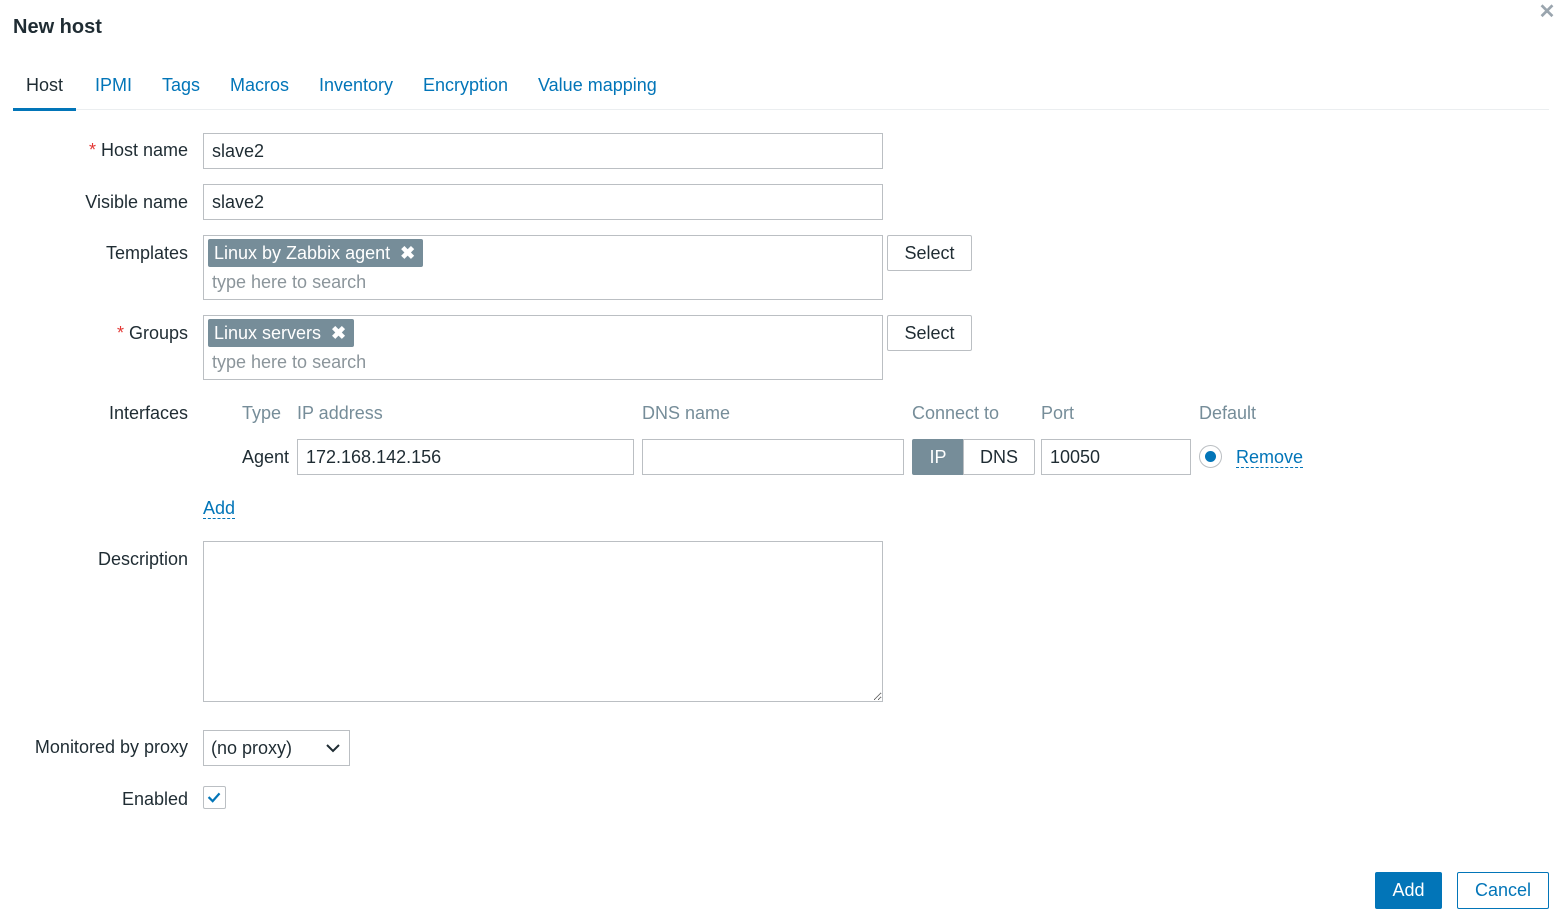  I want to click on iface-ip-input: 172.168.142.156, so click(465, 457).